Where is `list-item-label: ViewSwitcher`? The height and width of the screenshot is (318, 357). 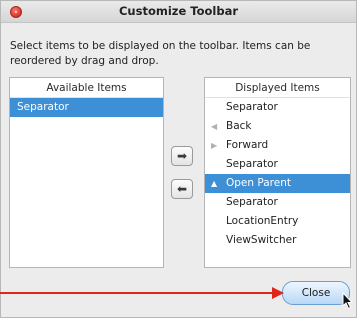
list-item-label: ViewSwitcher is located at coordinates (261, 240).